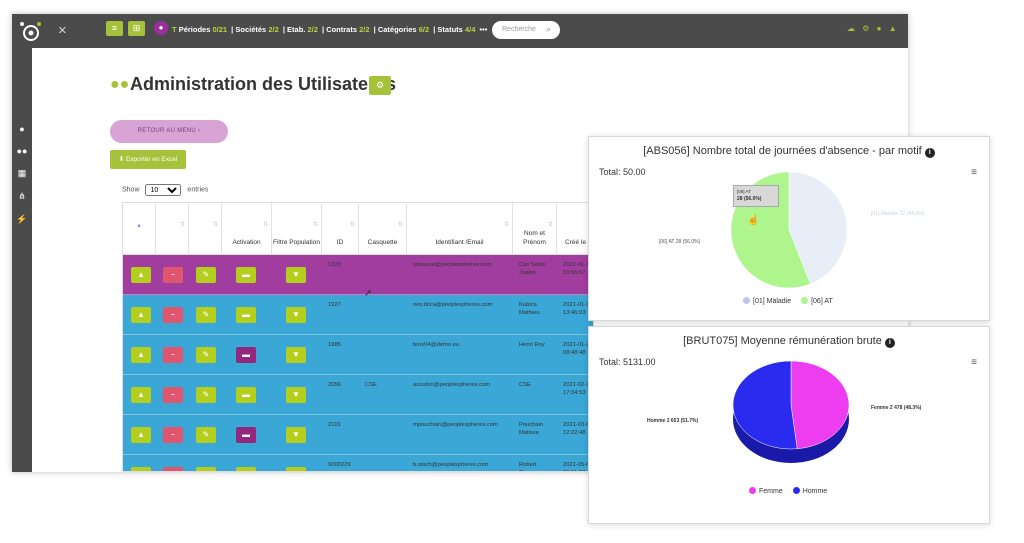 This screenshot has width=1024, height=543. I want to click on sidebar: ● ●● ▦ ⋔ ⚡, so click(22, 260).